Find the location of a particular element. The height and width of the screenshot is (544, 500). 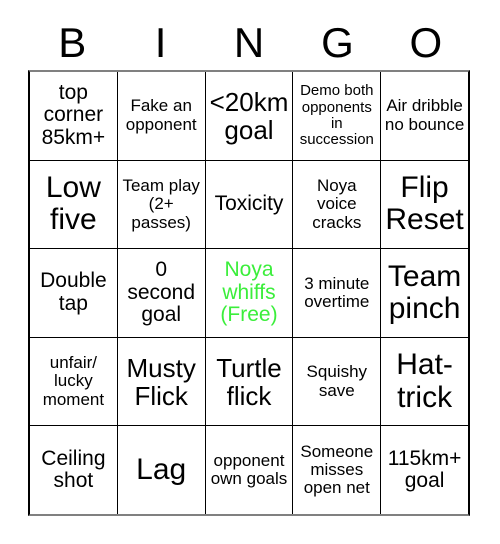

bingo-cell: Turtle flick is located at coordinates (250, 381).